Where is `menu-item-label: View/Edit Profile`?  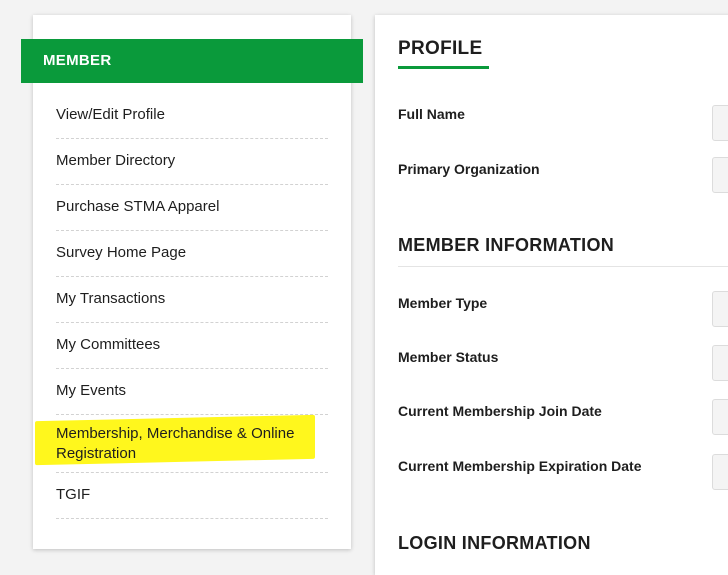 menu-item-label: View/Edit Profile is located at coordinates (110, 114).